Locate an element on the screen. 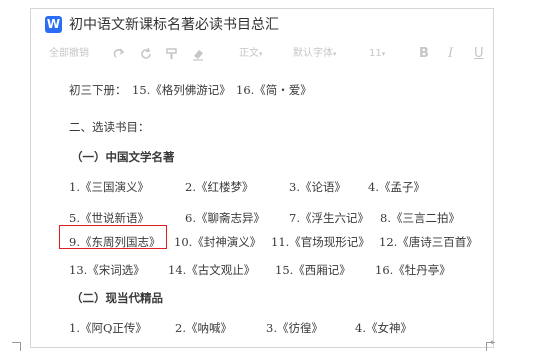 Image resolution: width=533 pixels, height=358 pixels. book-item: 12.《唐诗三百首》 is located at coordinates (428, 242).